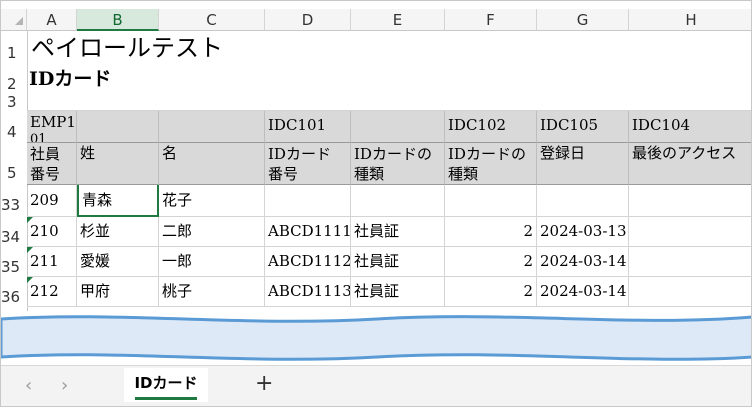 This screenshot has height=407, width=752. What do you see at coordinates (52, 262) in the screenshot?
I see `cell-id: 211` at bounding box center [52, 262].